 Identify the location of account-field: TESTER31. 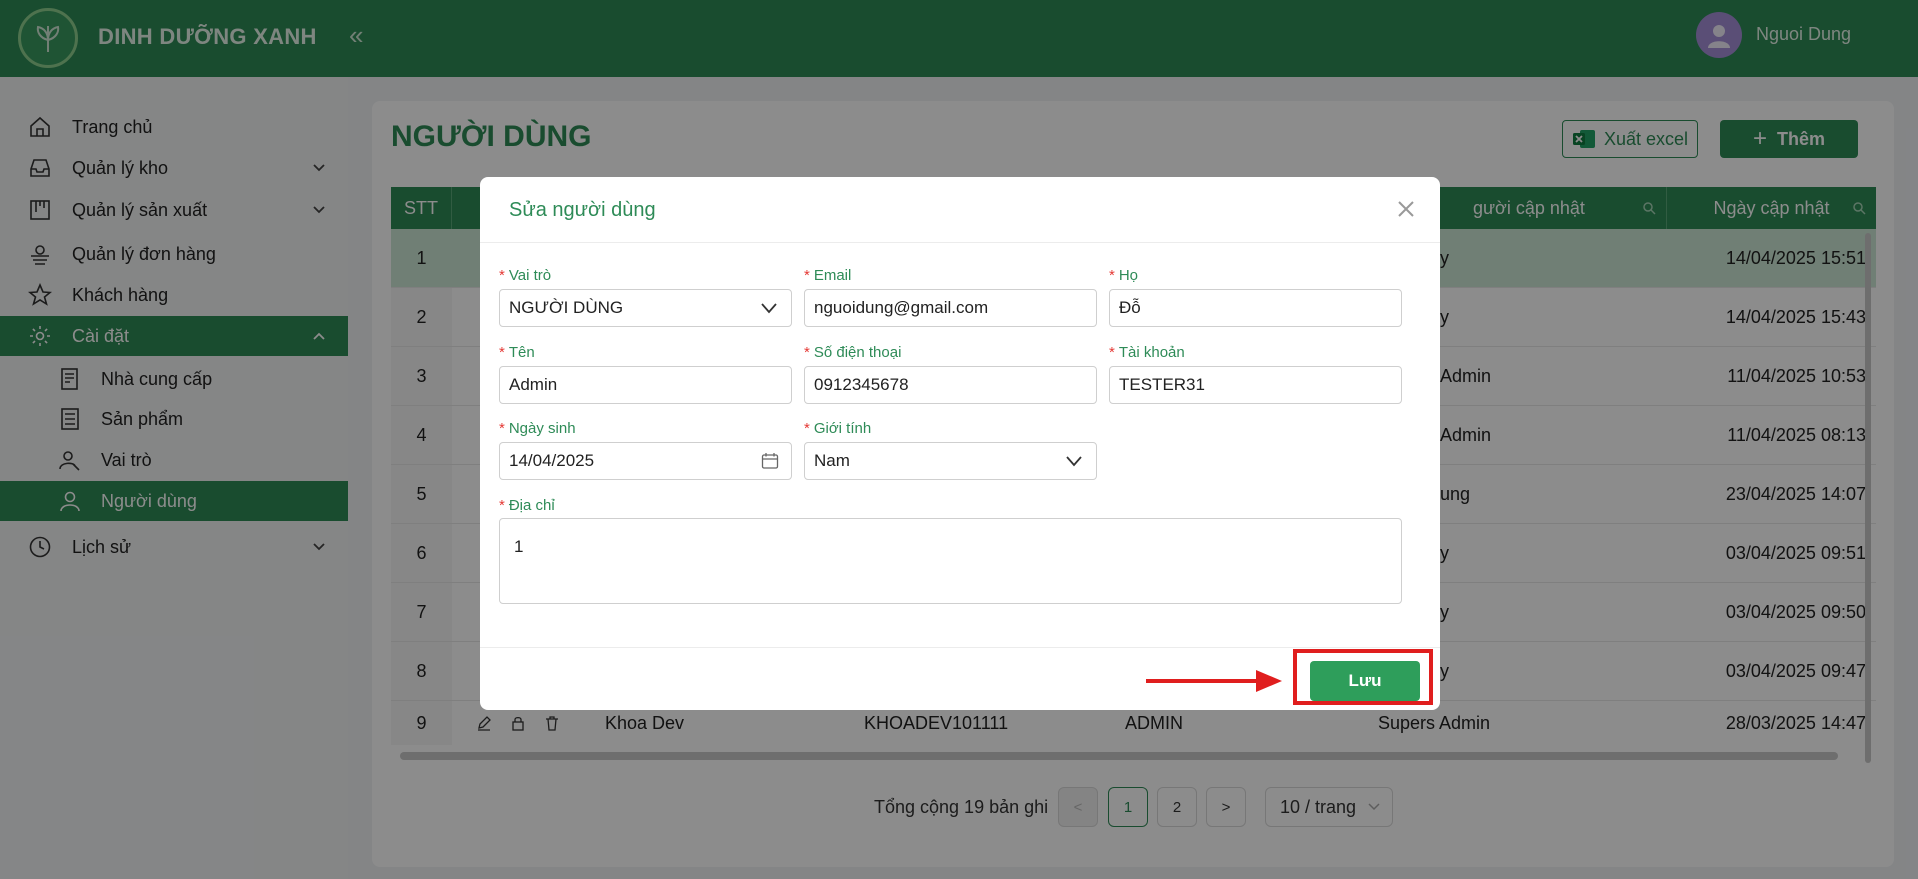
(1255, 385).